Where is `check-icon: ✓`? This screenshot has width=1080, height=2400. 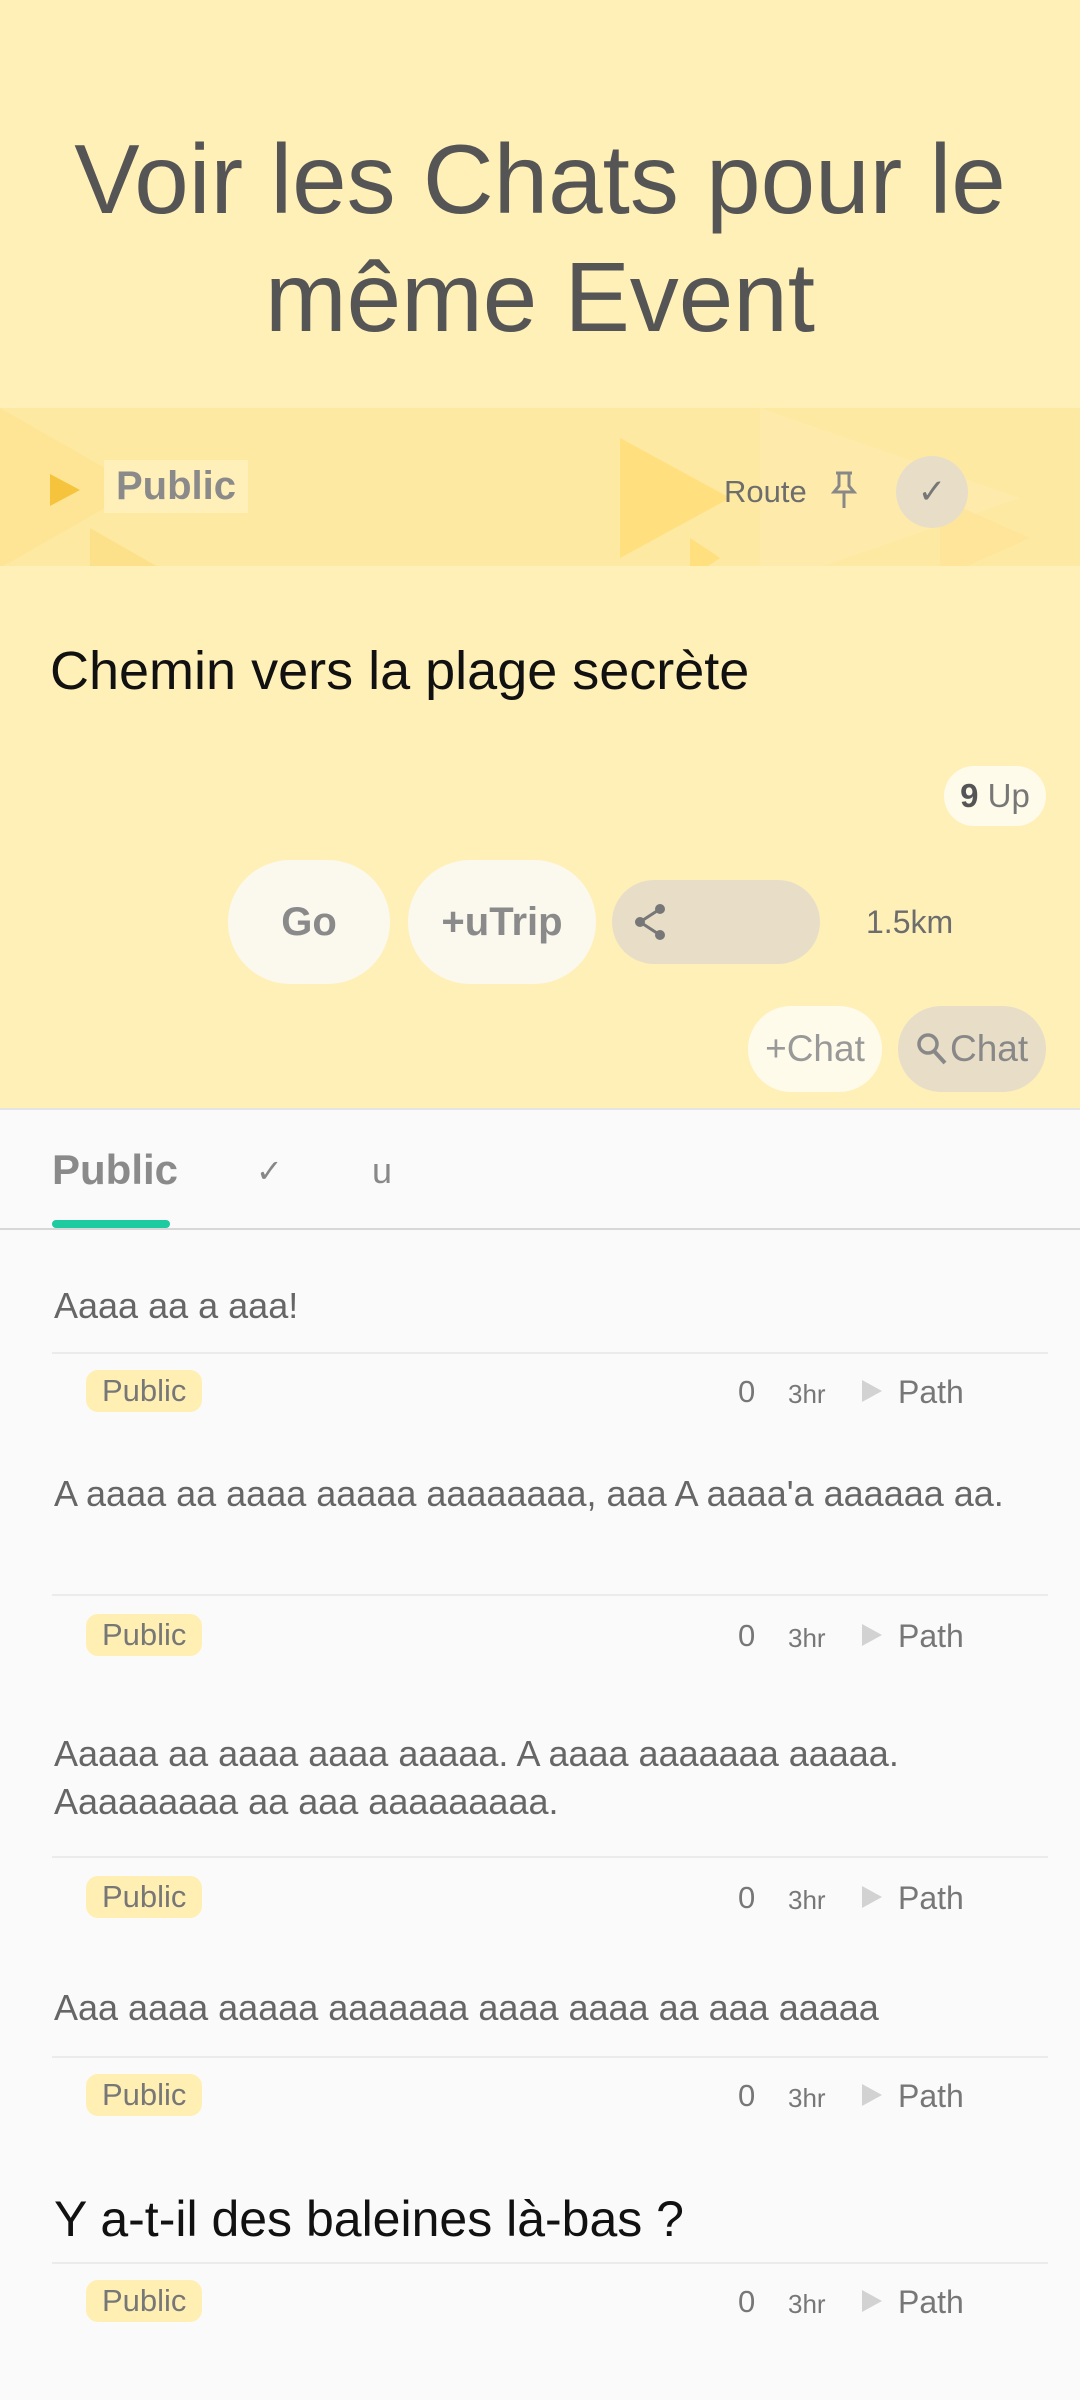 check-icon: ✓ is located at coordinates (932, 492).